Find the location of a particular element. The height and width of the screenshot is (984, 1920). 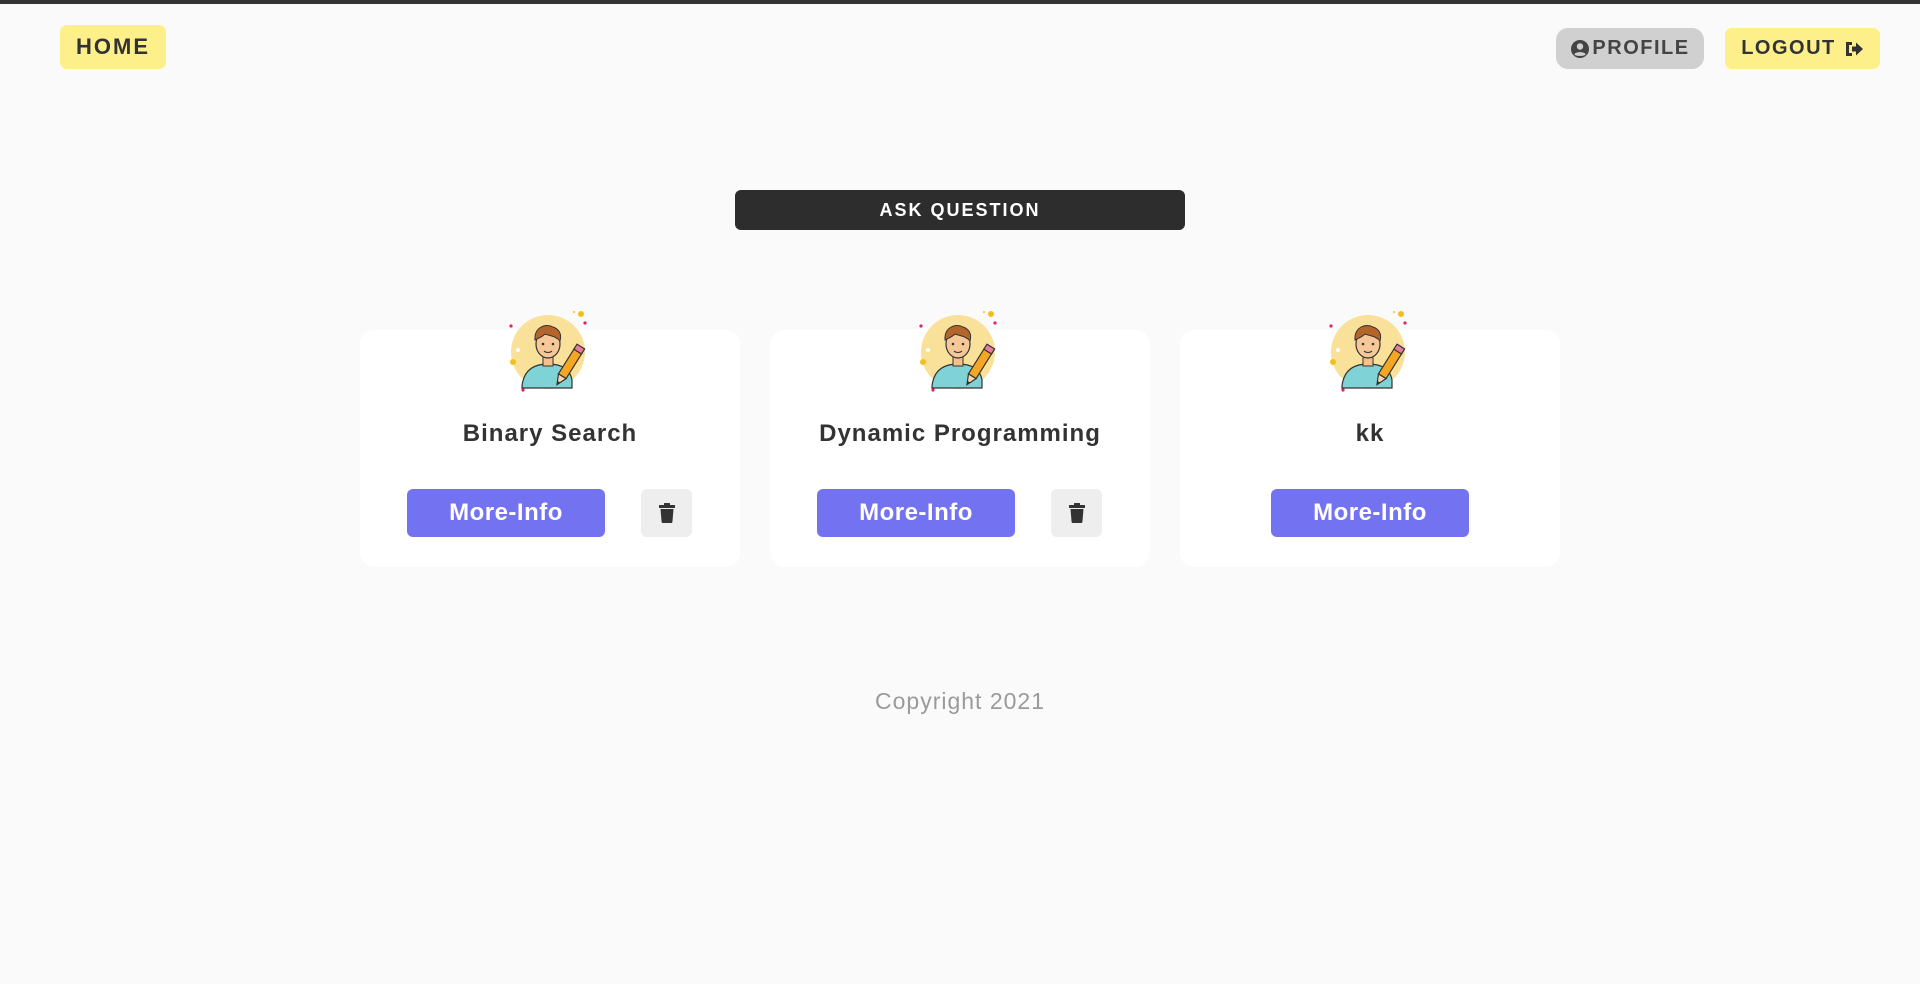

logout-button: LOGOUT is located at coordinates (1802, 48).